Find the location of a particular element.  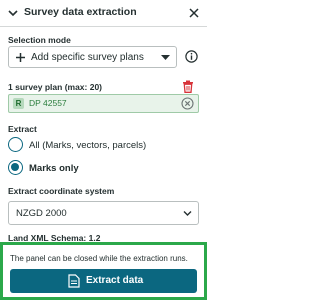

plan-count-label: 1 survey plan (max: 20) is located at coordinates (55, 87).